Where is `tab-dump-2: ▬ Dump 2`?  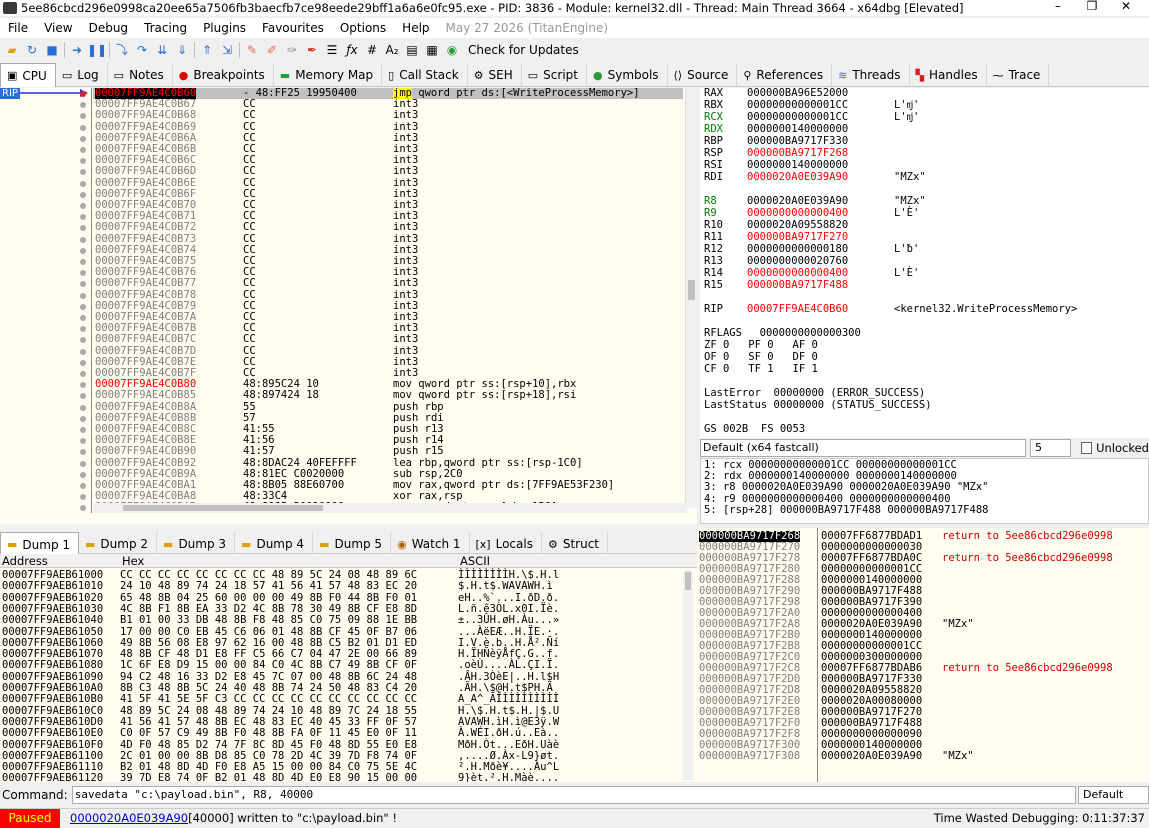
tab-dump-2: ▬ Dump 2 is located at coordinates (118, 544).